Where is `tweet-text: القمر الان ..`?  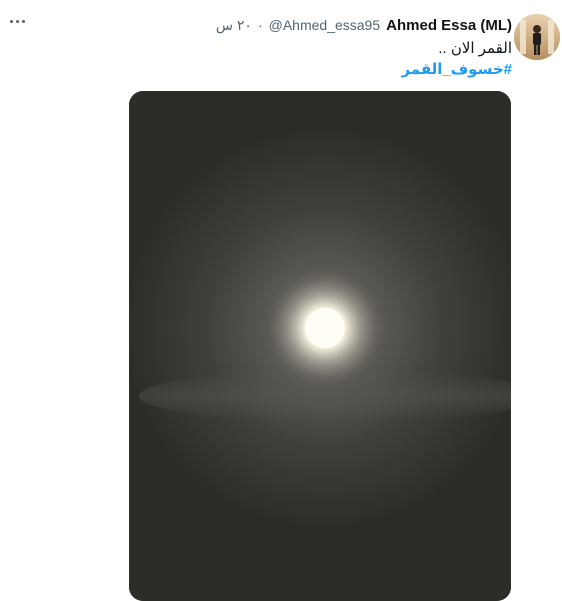 tweet-text: القمر الان .. is located at coordinates (475, 48).